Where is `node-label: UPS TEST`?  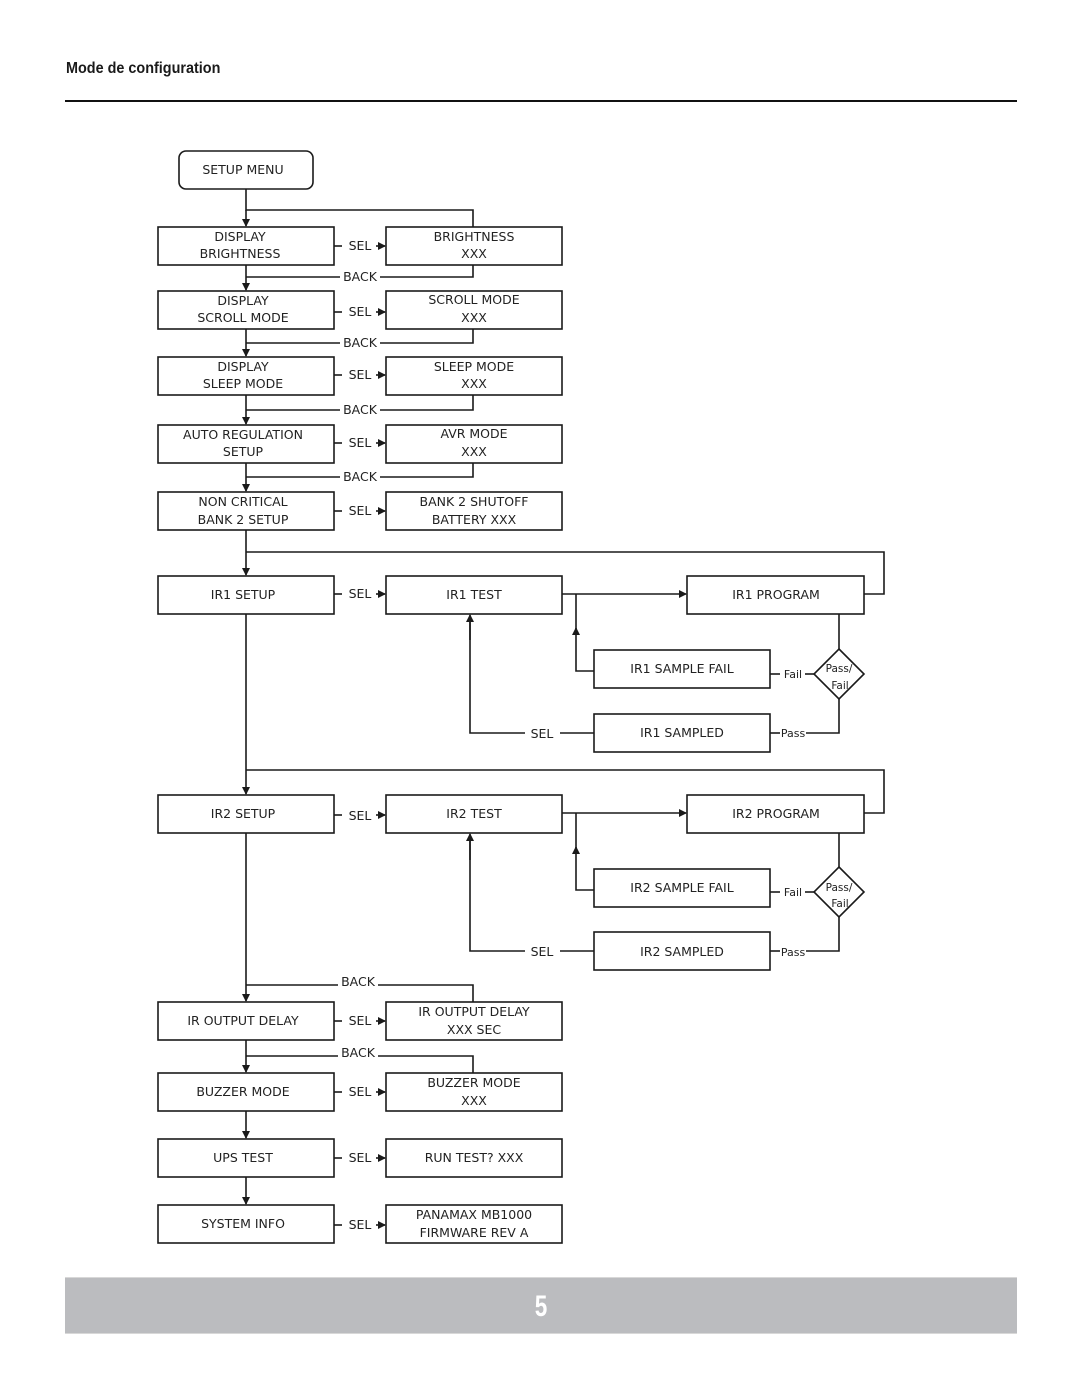 node-label: UPS TEST is located at coordinates (243, 1157).